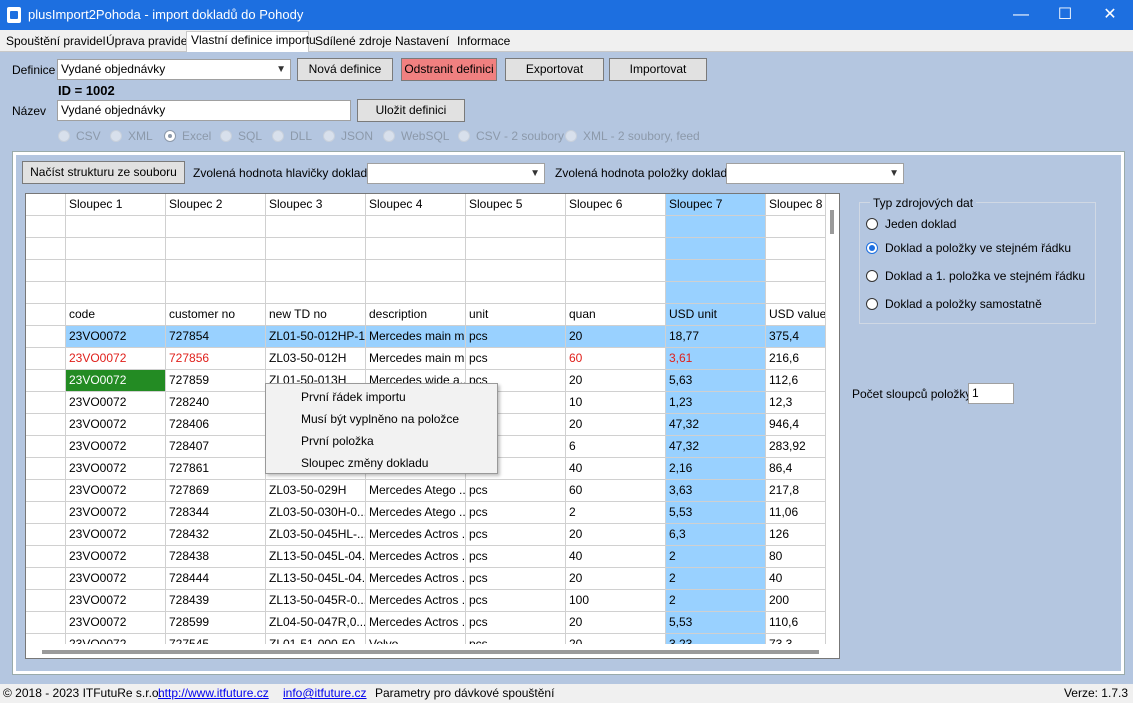 This screenshot has width=1133, height=703. I want to click on grid-cell: ZL03-50-012H, so click(316, 359).